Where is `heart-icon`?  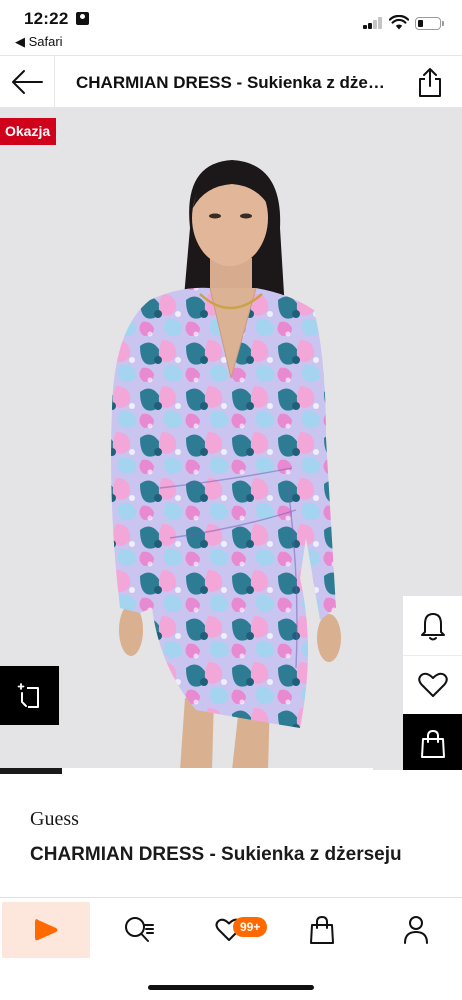
heart-icon is located at coordinates (432, 684).